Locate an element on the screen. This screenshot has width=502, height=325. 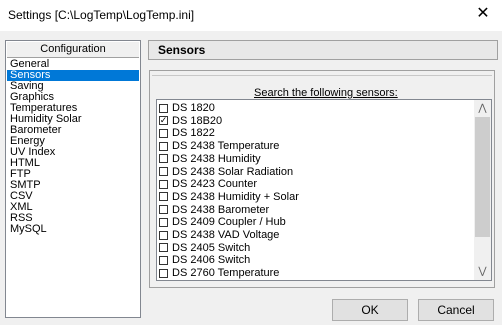
sensor-item: DS 2423 Counter is located at coordinates (208, 184).